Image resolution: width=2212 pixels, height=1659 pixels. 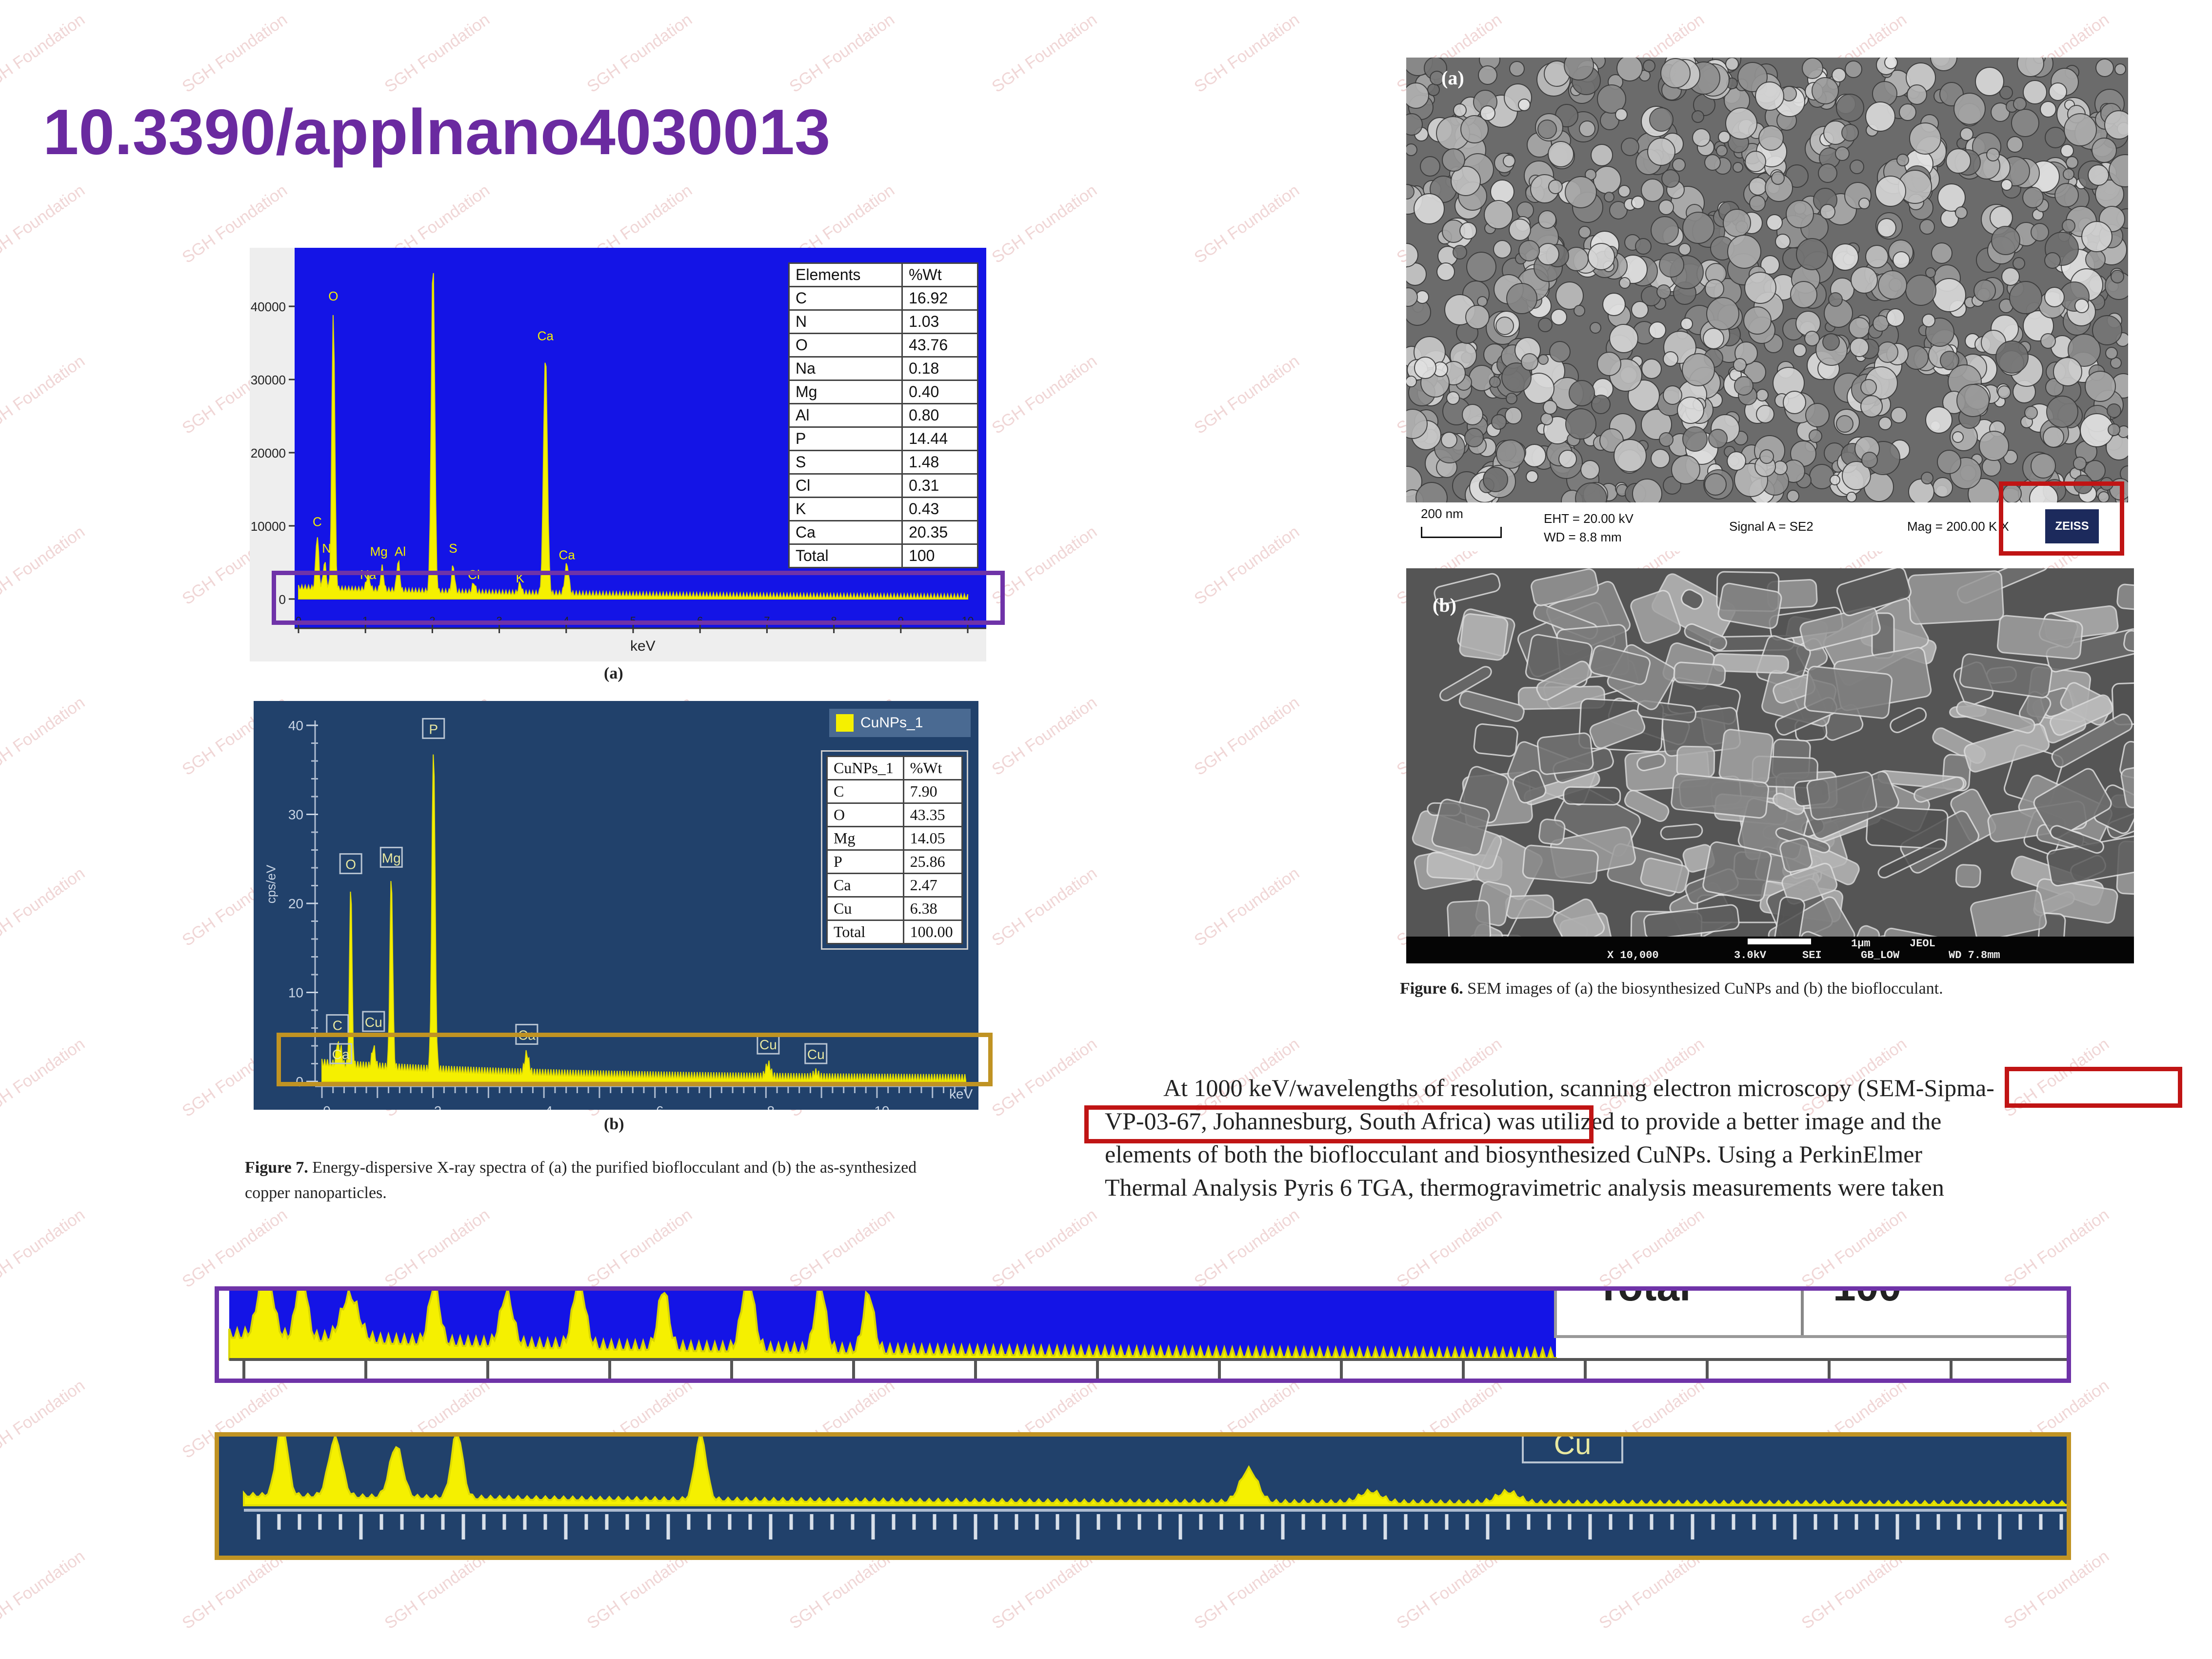 I want to click on y-tick-label: 20000, so click(x=269, y=453).